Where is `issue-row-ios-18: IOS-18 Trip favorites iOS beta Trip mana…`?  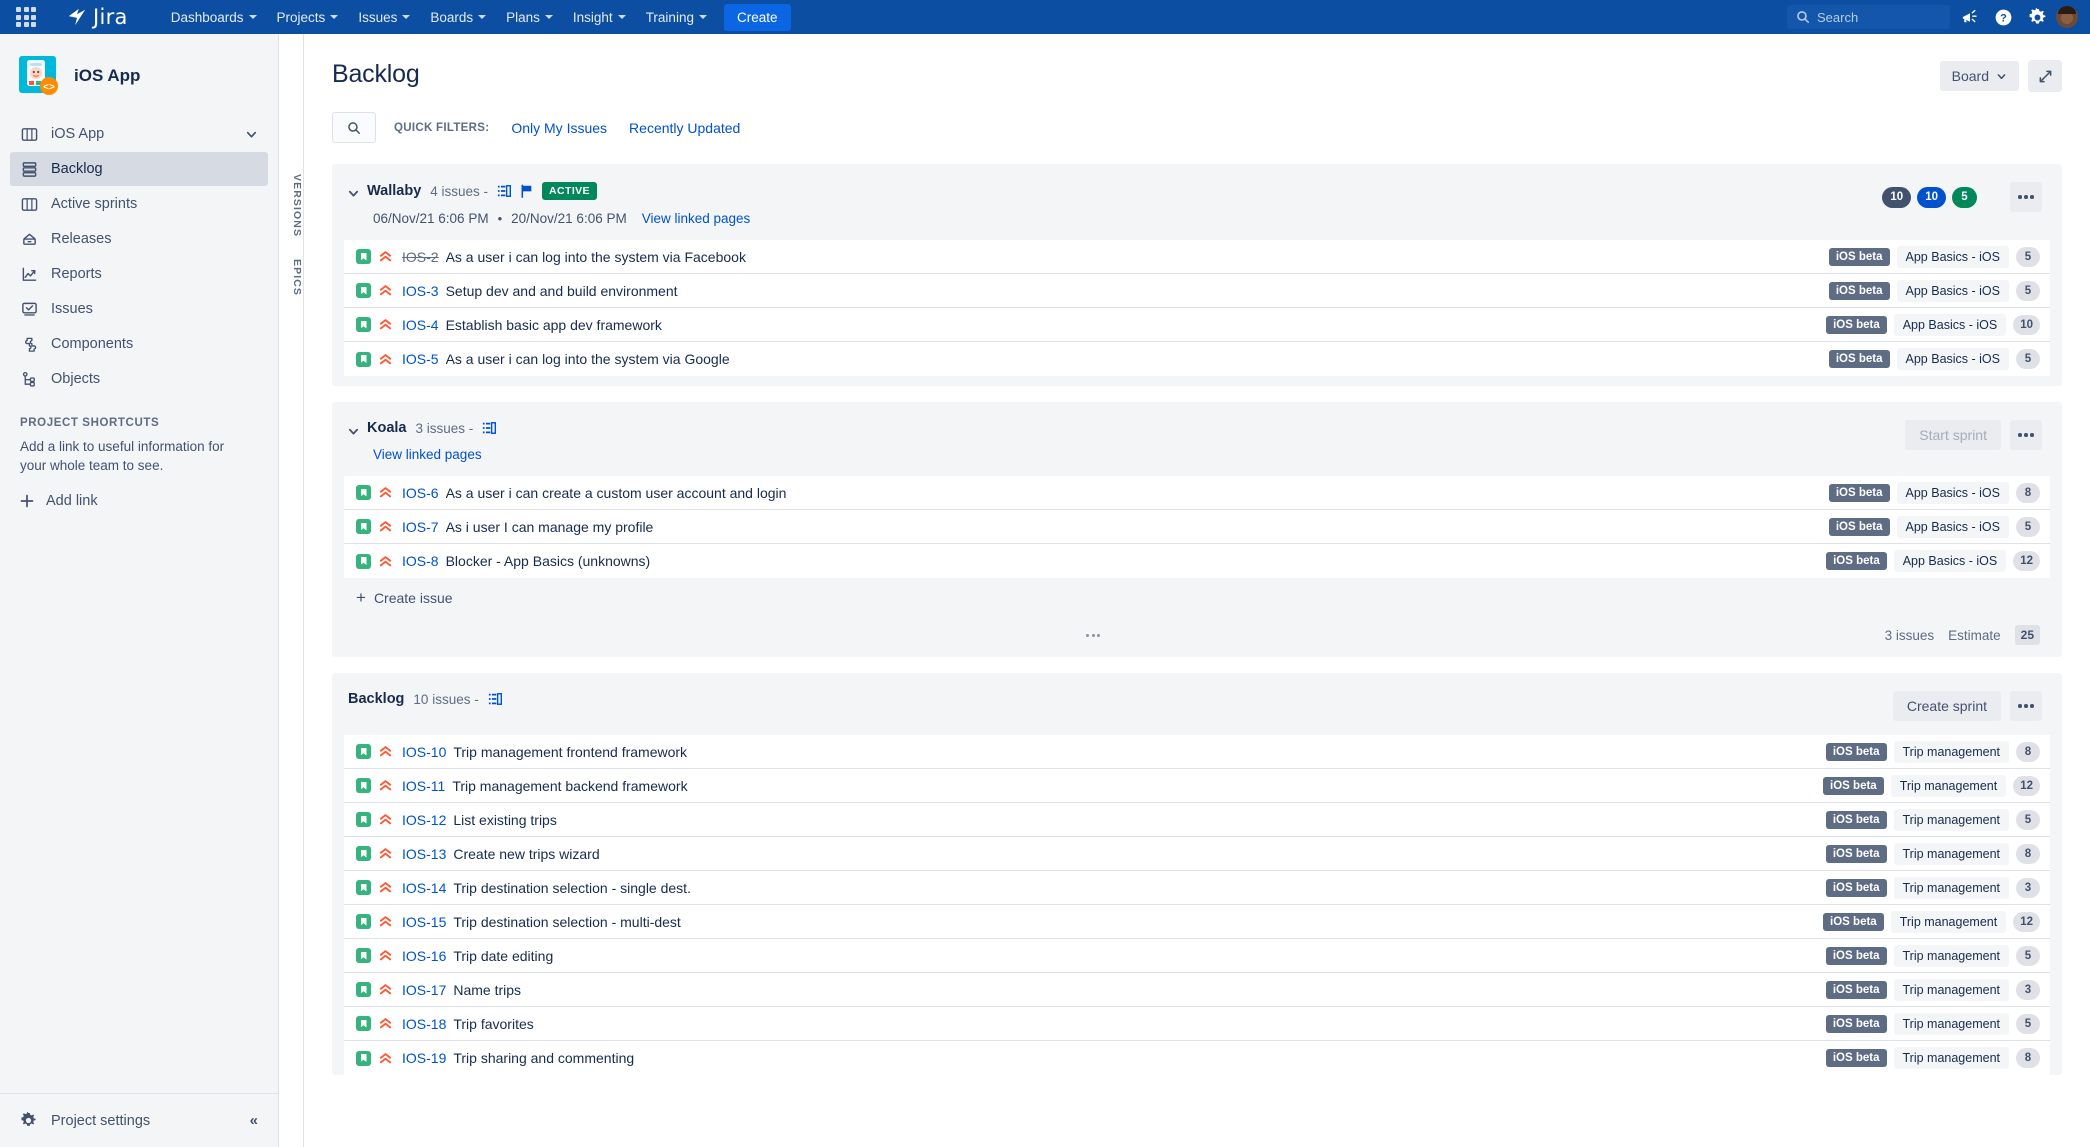
issue-row-ios-18: IOS-18 Trip favorites iOS beta Trip mana… is located at coordinates (1197, 1024).